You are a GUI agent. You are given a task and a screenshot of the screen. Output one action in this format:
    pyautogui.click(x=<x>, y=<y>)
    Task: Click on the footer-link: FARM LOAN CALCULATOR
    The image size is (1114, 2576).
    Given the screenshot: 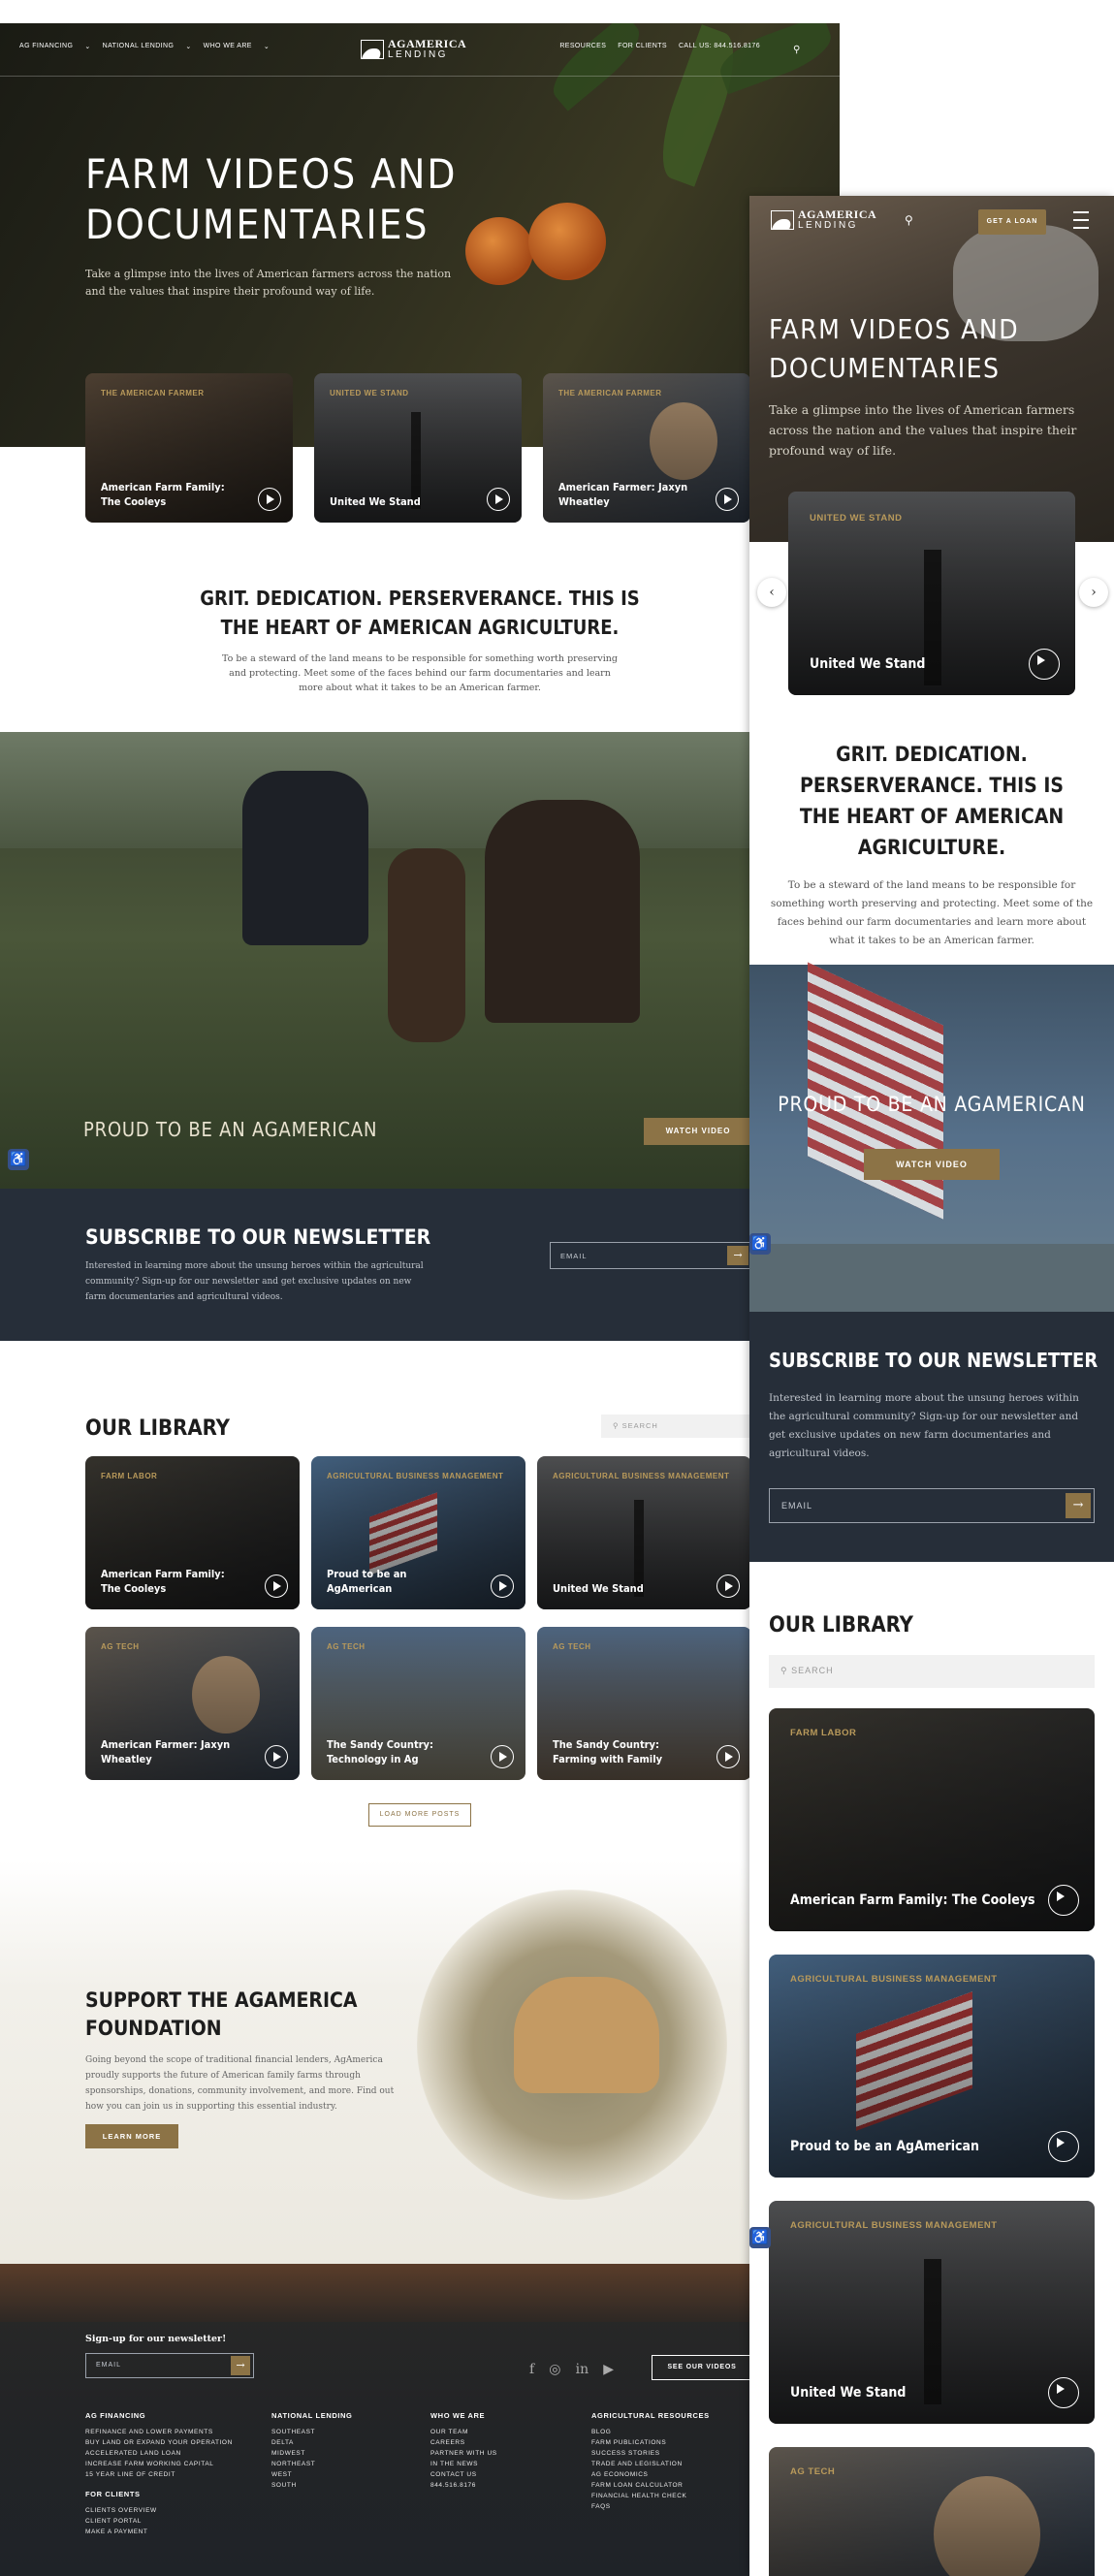 What is the action you would take?
    pyautogui.click(x=650, y=2485)
    